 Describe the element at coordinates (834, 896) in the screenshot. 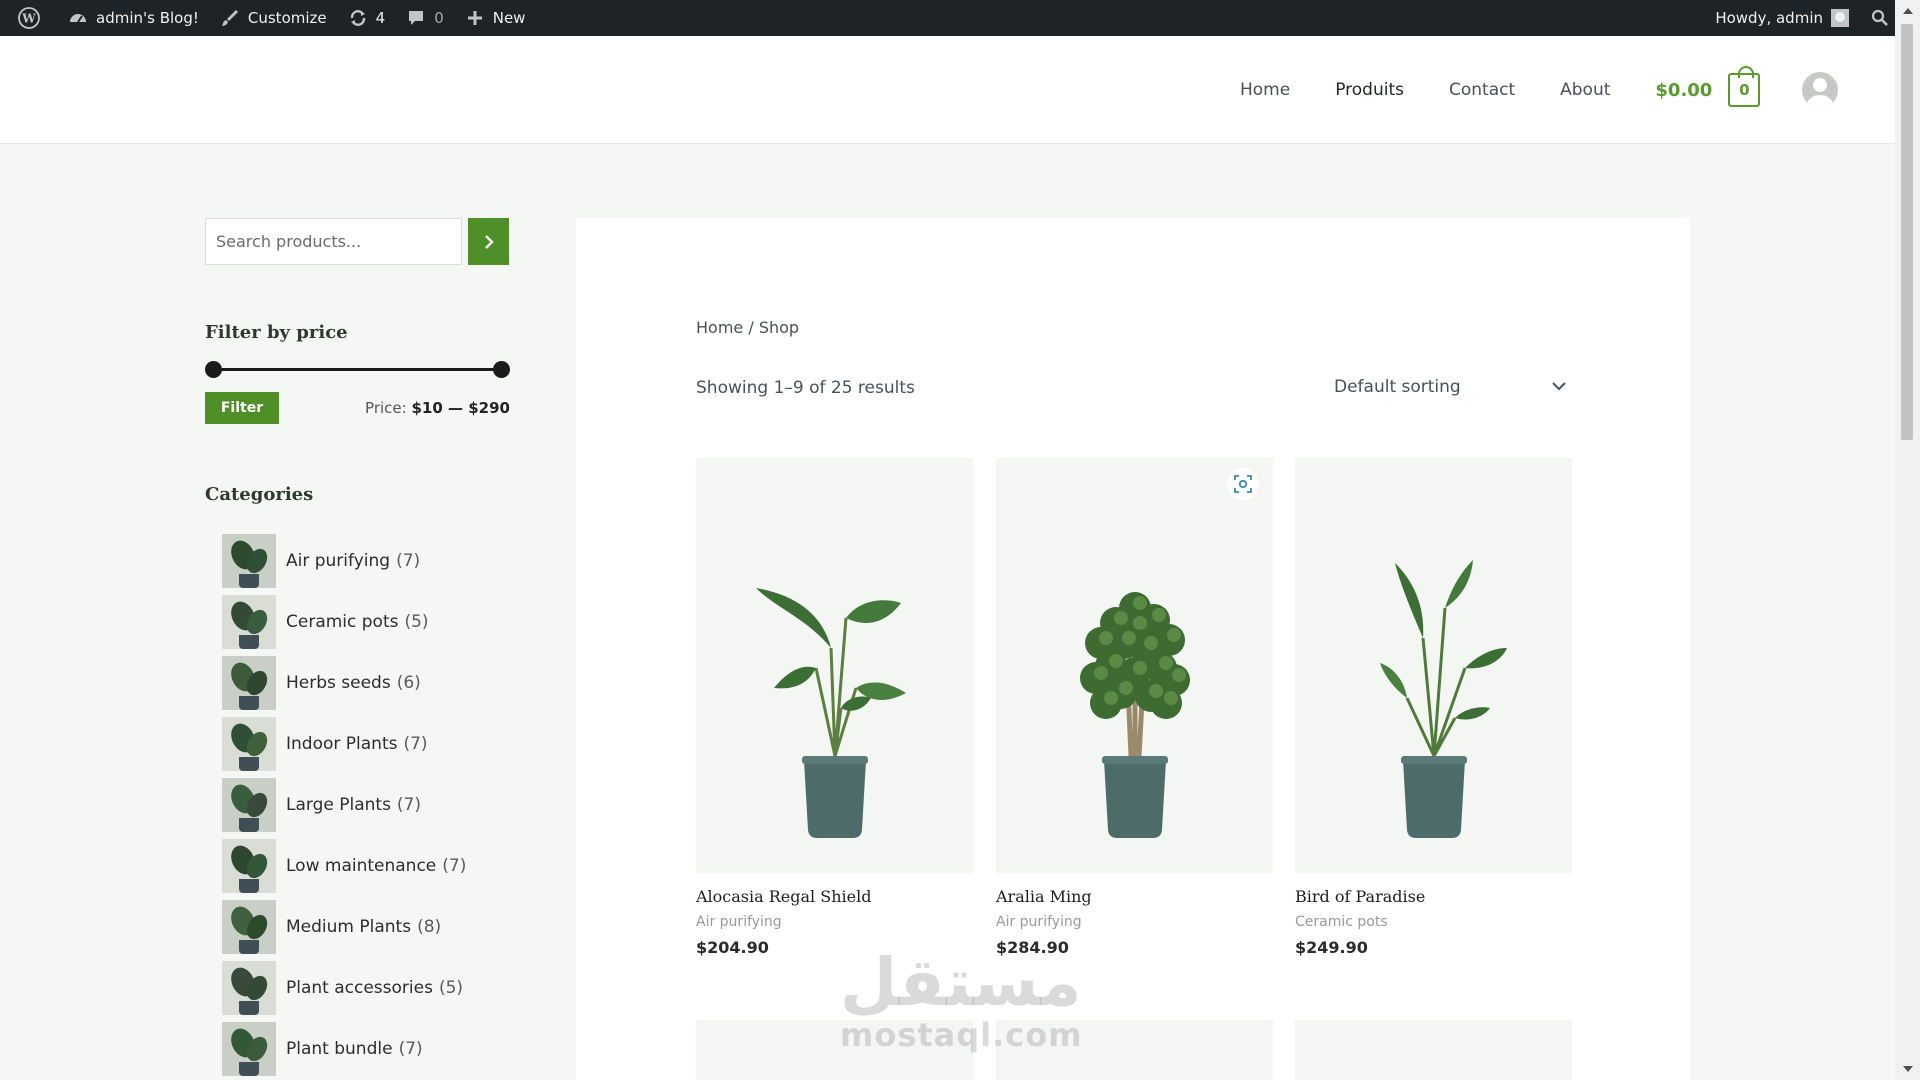

I see `product-title: Alocasia Regal Shield` at that location.